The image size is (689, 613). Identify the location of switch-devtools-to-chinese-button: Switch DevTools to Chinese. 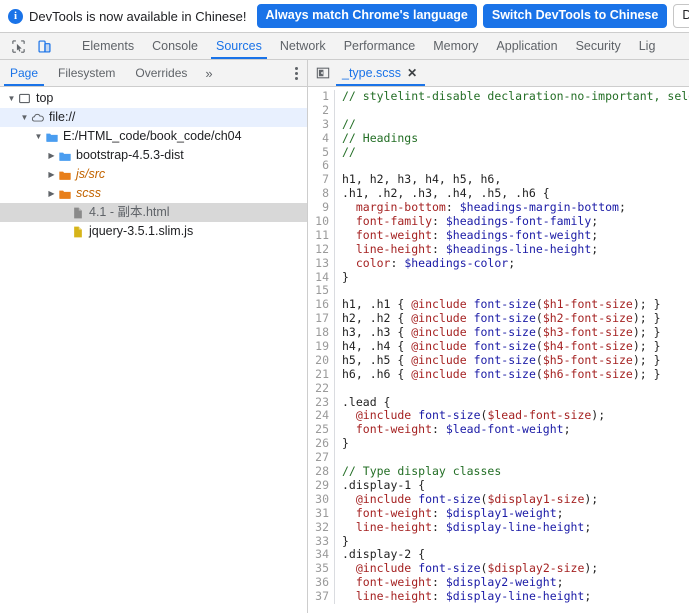
(575, 16).